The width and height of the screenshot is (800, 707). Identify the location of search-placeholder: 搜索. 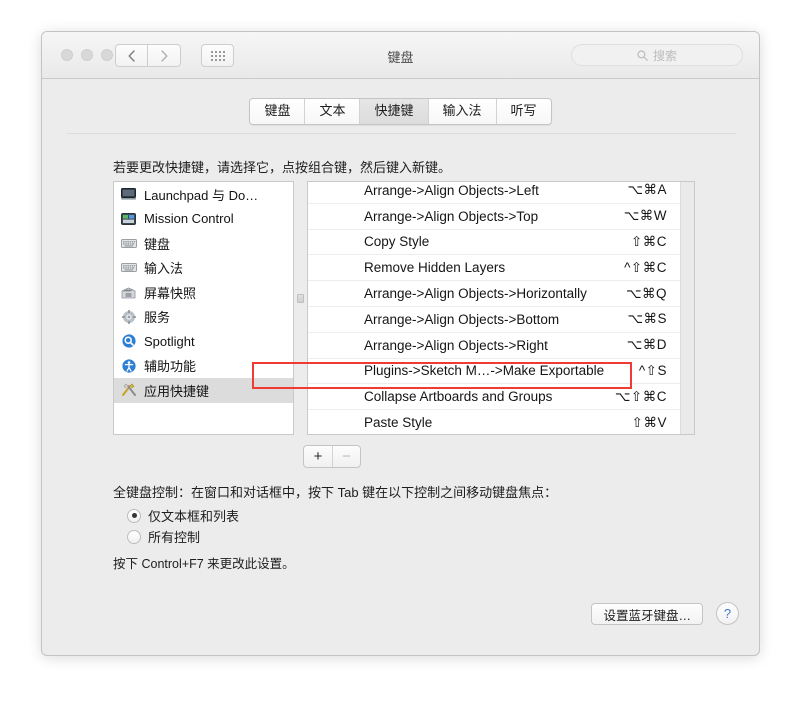
(664, 55).